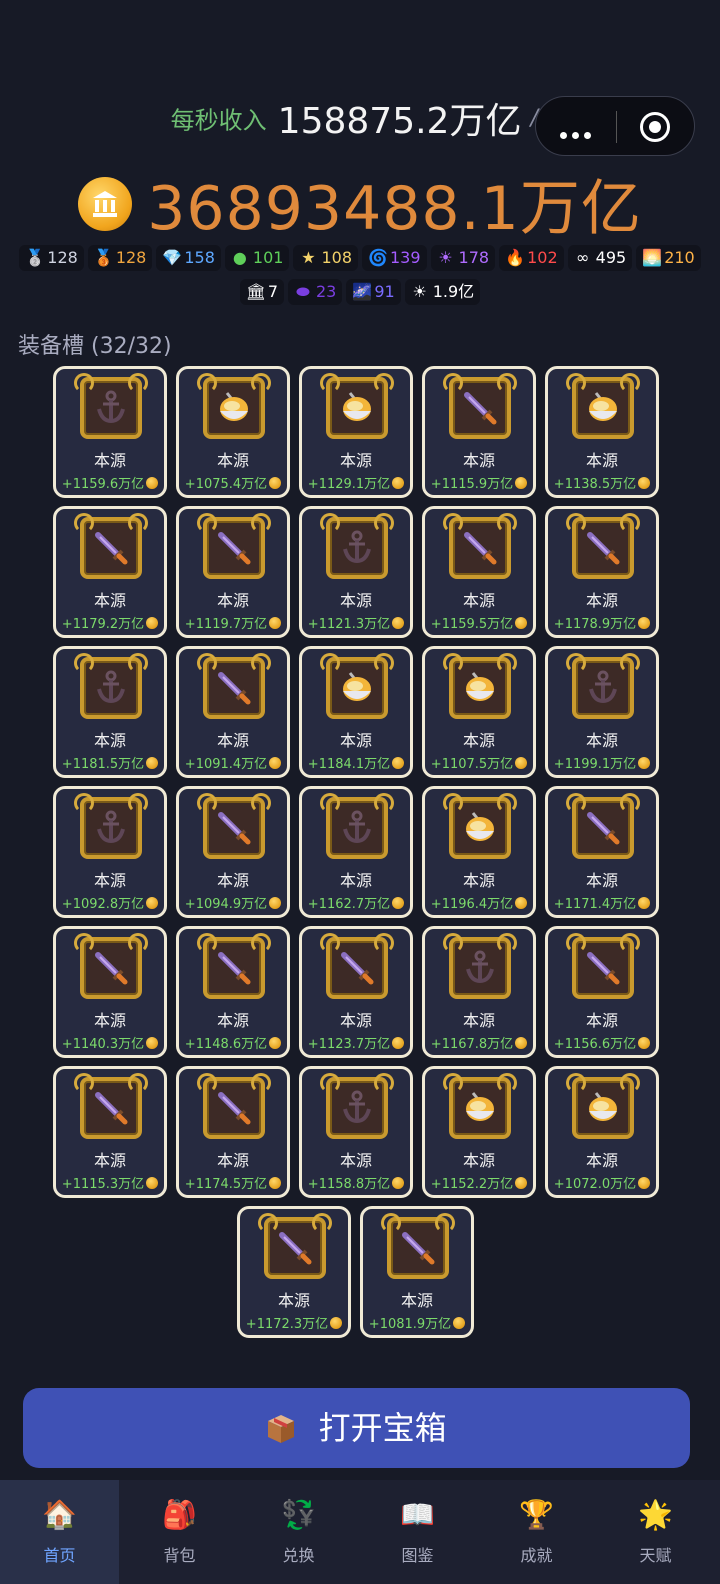 The height and width of the screenshot is (1584, 720). Describe the element at coordinates (479, 432) in the screenshot. I see `equipment-slot: 本源 +1115.9万亿` at that location.